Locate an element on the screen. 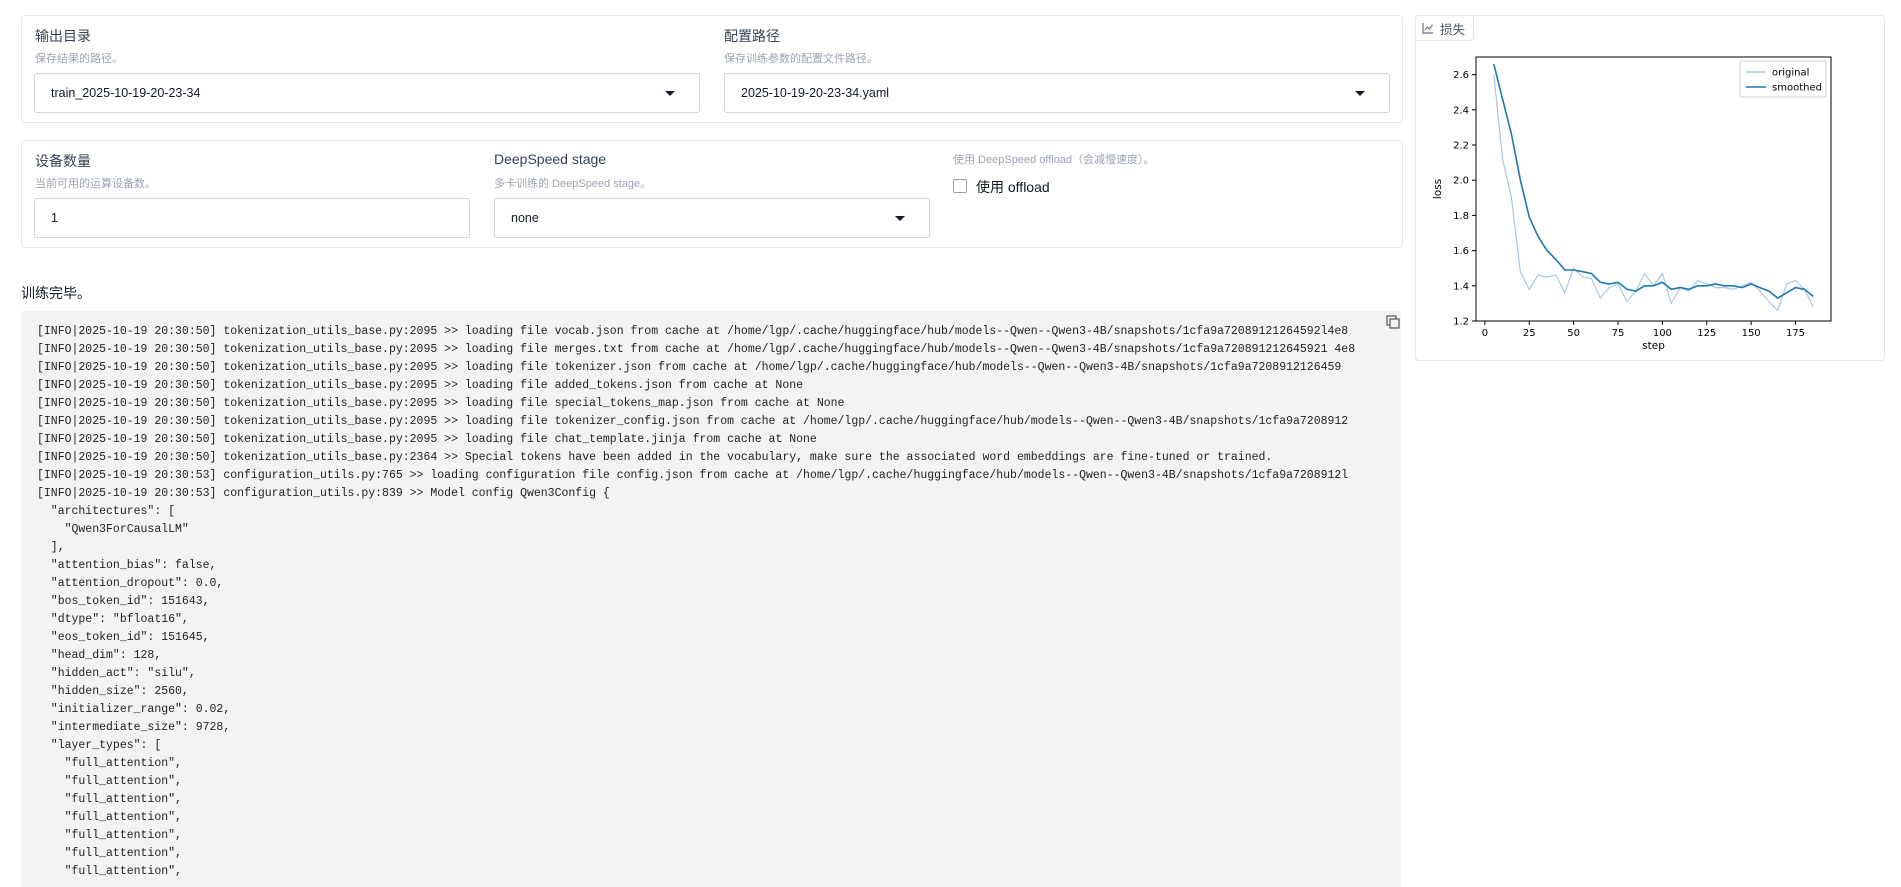  log-line: "layer_types": [ is located at coordinates (99, 745).